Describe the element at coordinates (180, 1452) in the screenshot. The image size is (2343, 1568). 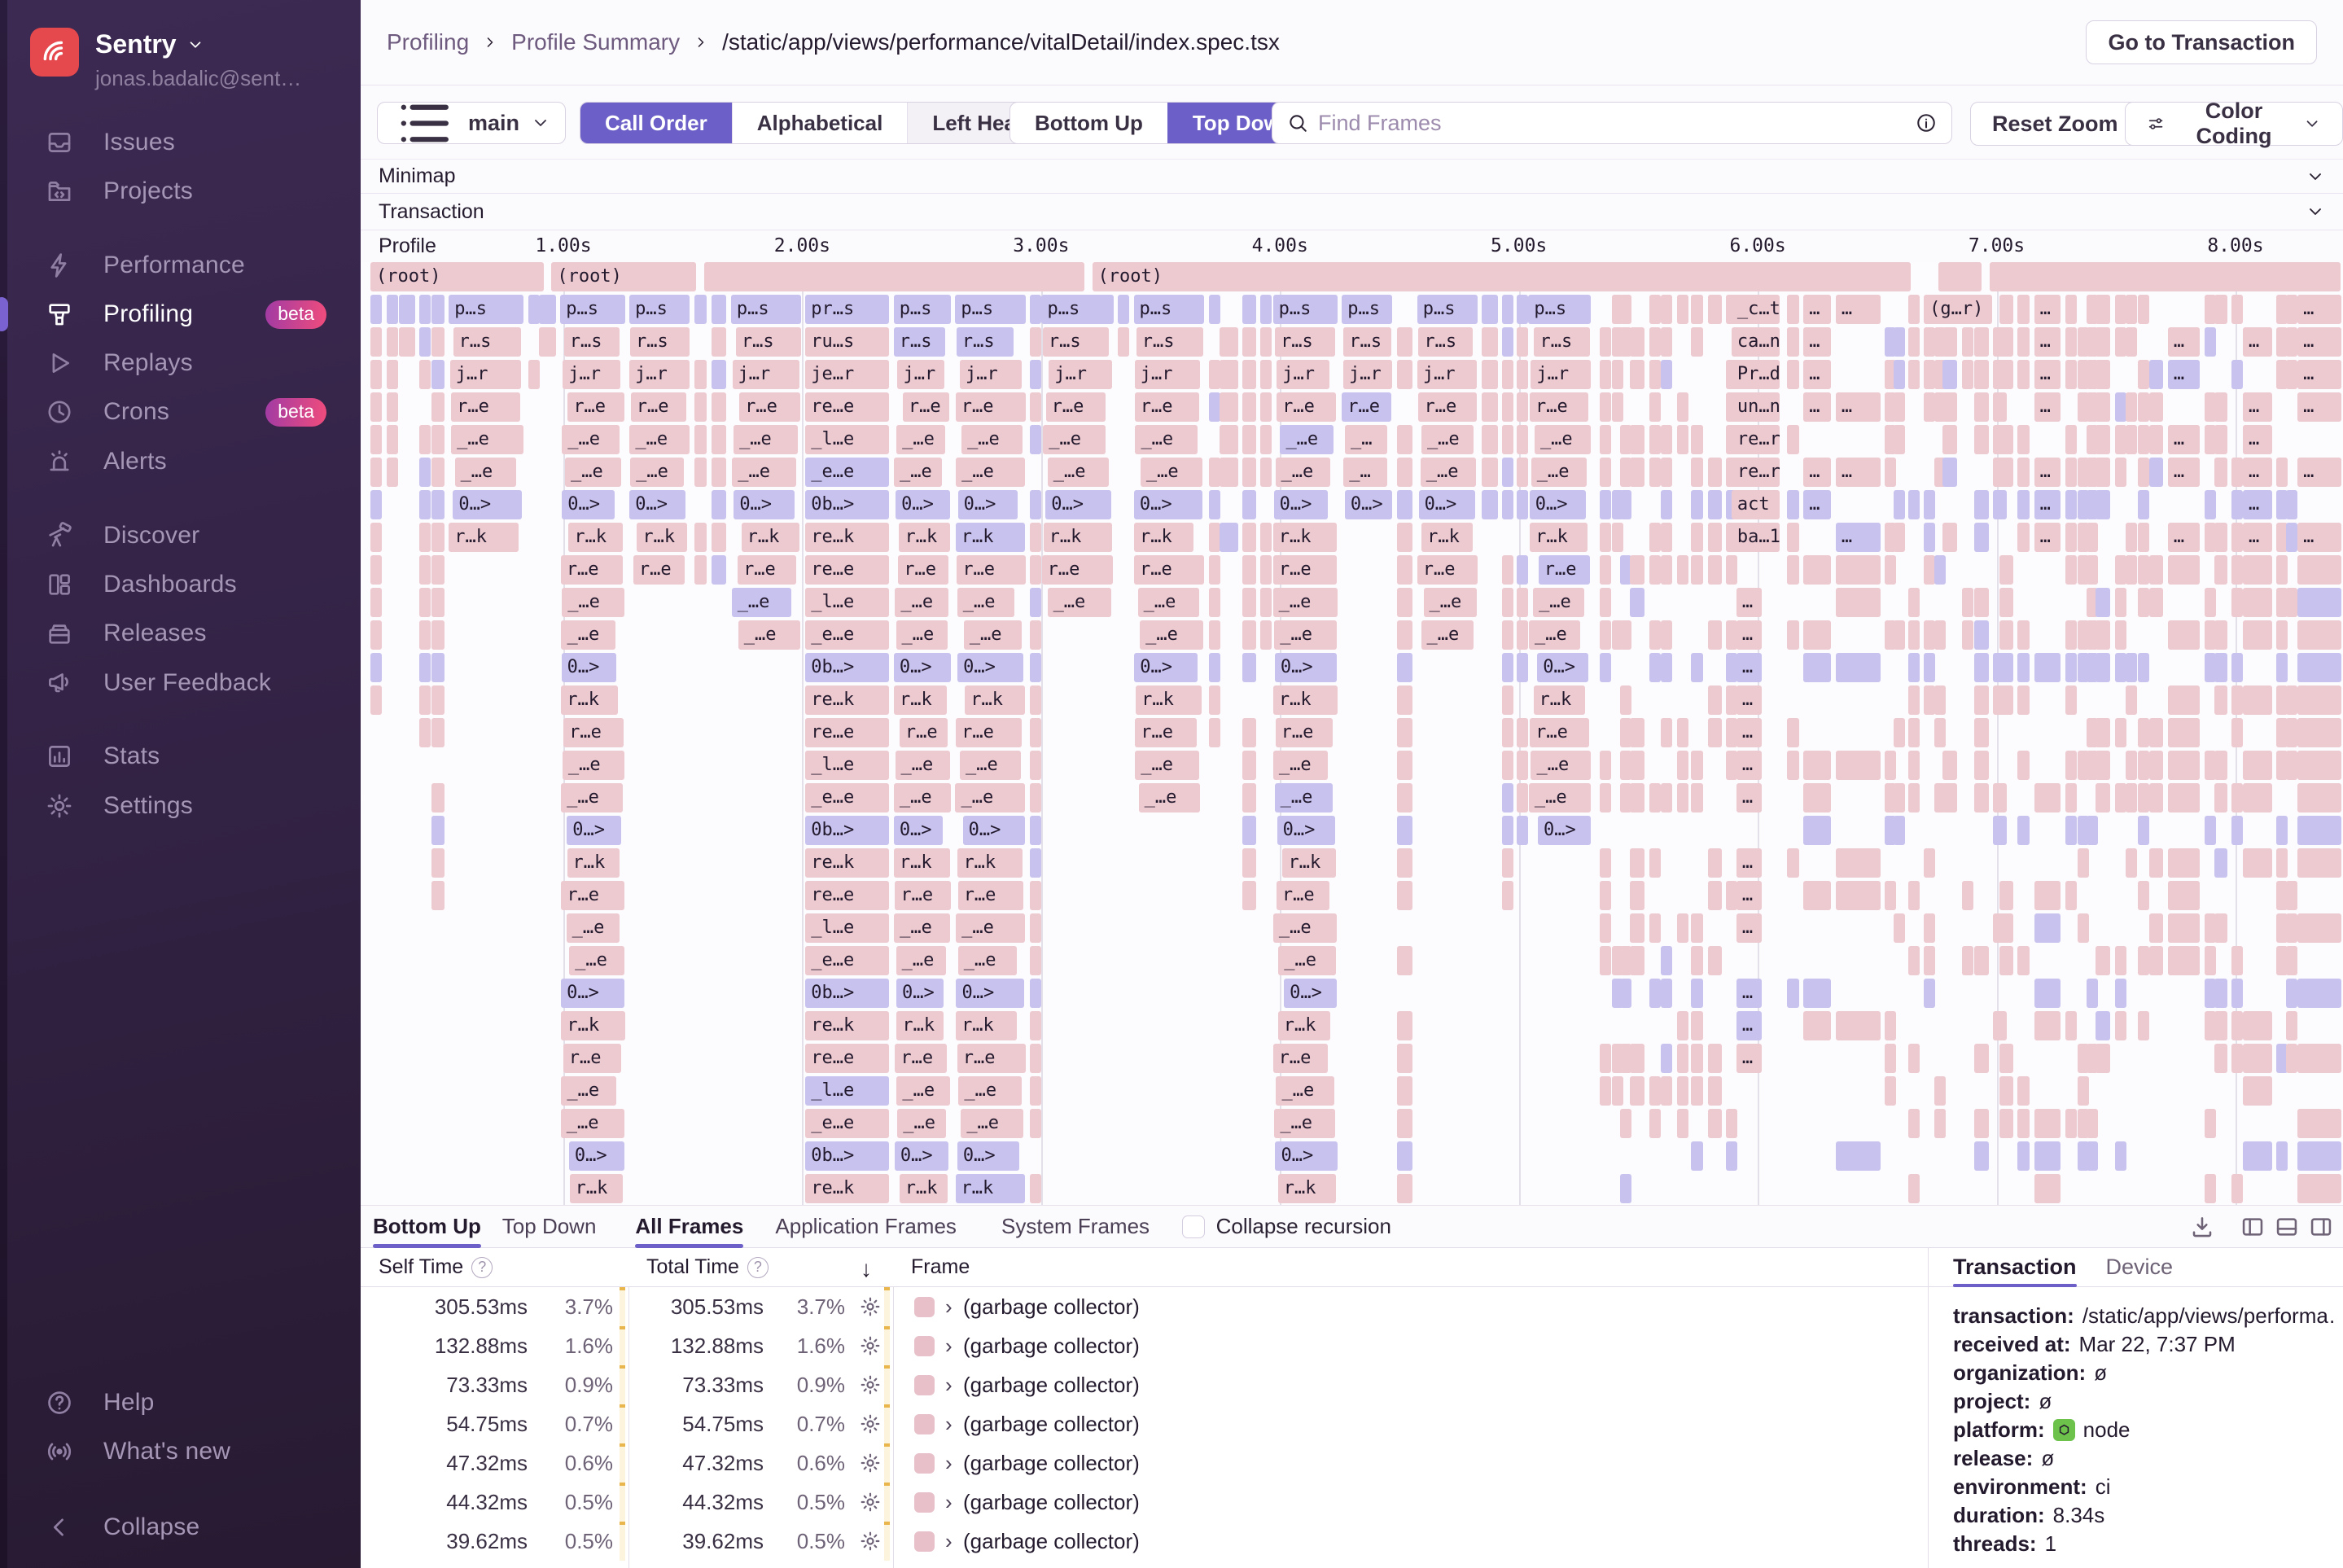
I see `sidebar-item-what-s-new: What's new` at that location.